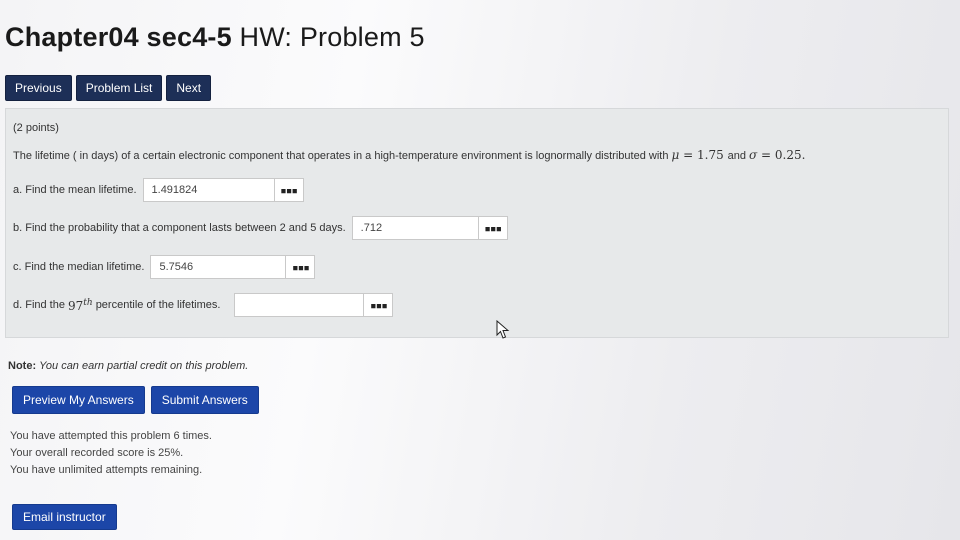 This screenshot has height=540, width=960. What do you see at coordinates (75, 190) in the screenshot?
I see `part-a-label: a. Find the mean lifetime.` at bounding box center [75, 190].